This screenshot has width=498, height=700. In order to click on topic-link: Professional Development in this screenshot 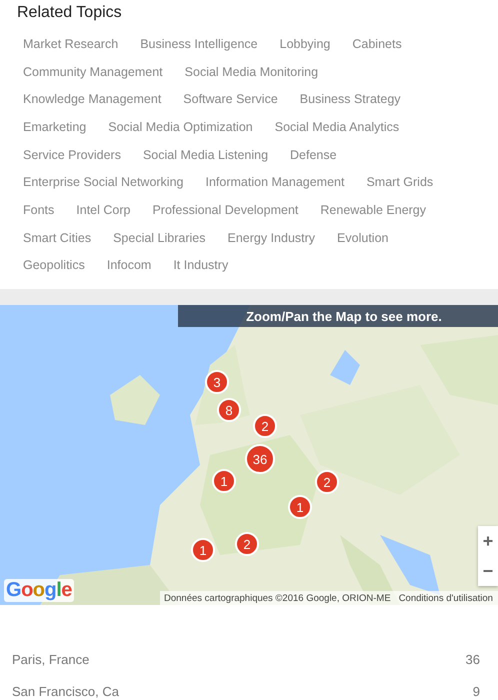, I will do `click(225, 209)`.